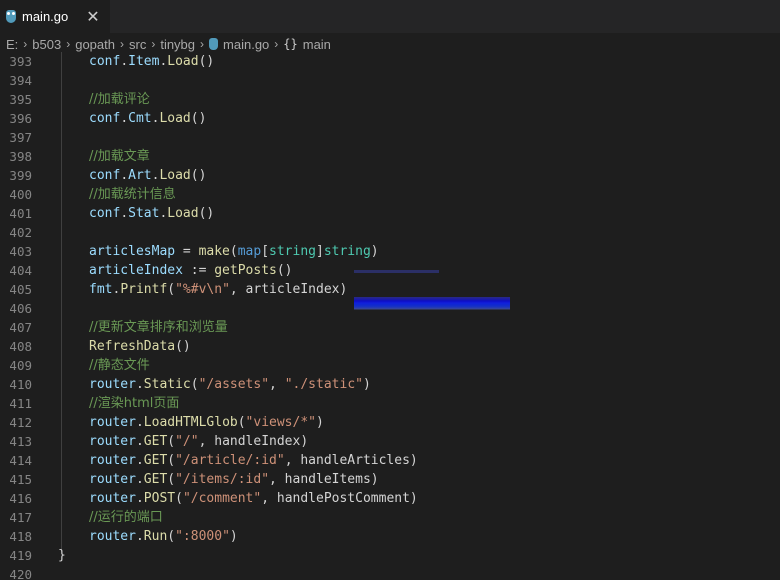 This screenshot has height=580, width=780. What do you see at coordinates (390, 61) in the screenshot?
I see `code-line: 393 conf.Item.Load()` at bounding box center [390, 61].